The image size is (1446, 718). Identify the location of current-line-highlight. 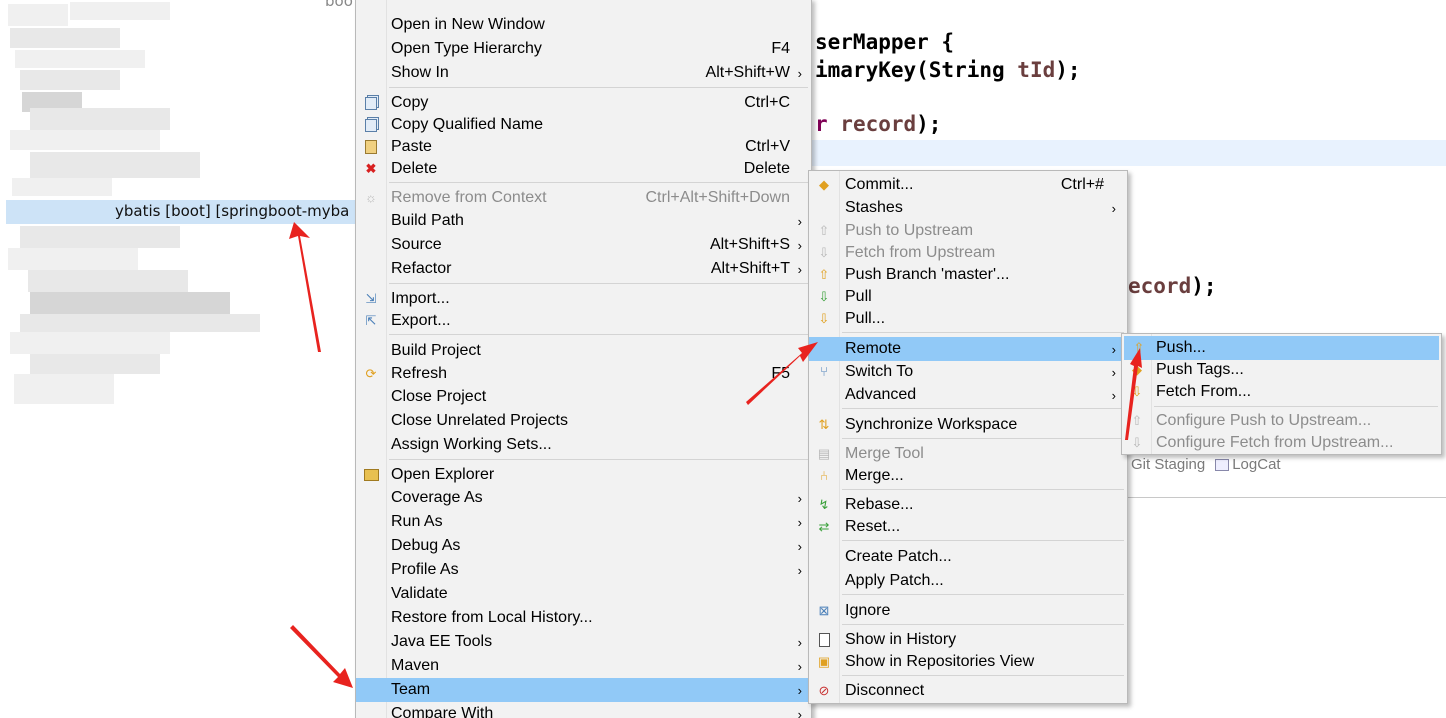
(1129, 153).